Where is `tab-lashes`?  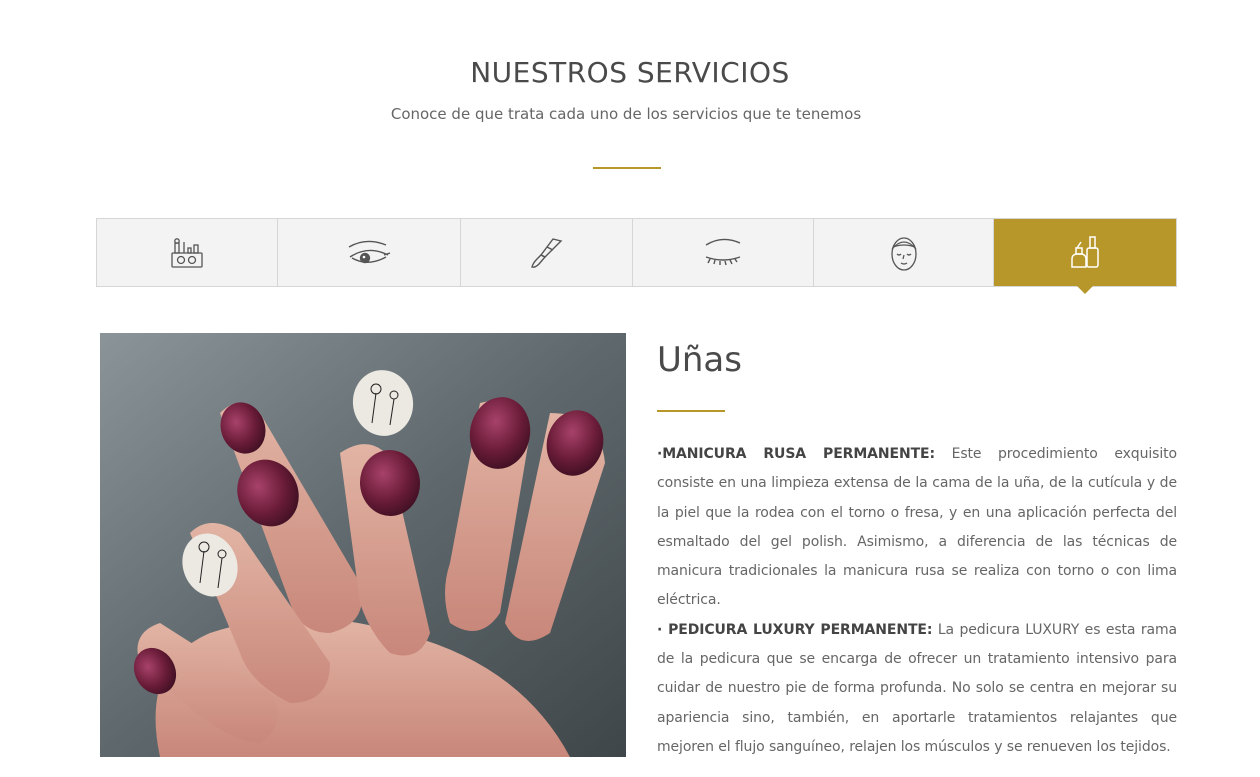 tab-lashes is located at coordinates (723, 252).